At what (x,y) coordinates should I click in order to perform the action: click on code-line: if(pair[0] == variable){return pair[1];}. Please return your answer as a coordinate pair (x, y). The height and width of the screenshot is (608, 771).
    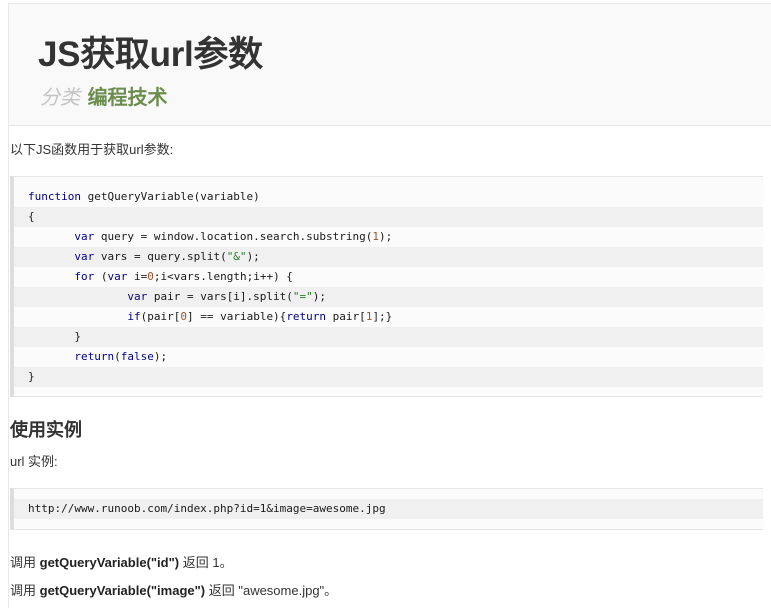
    Looking at the image, I should click on (260, 316).